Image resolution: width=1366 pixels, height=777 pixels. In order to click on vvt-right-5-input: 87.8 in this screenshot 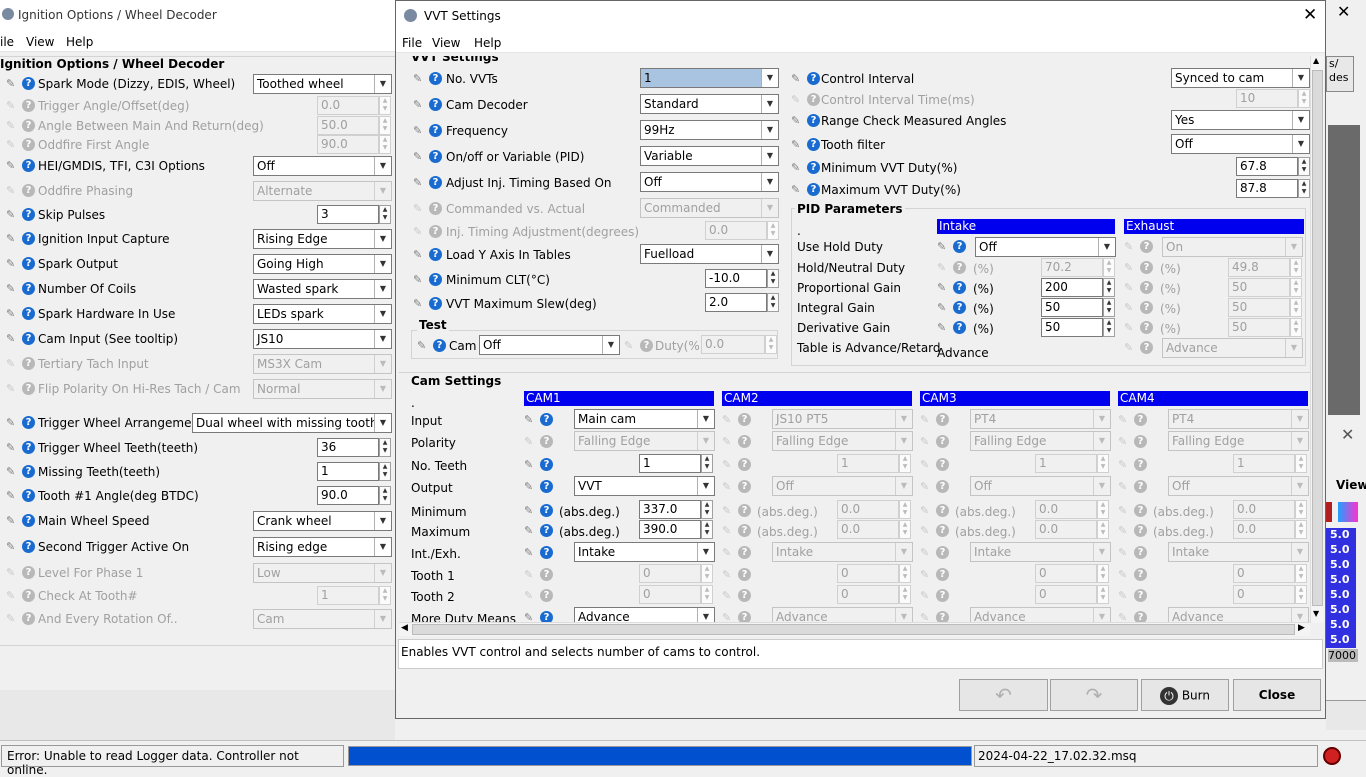, I will do `click(1267, 188)`.